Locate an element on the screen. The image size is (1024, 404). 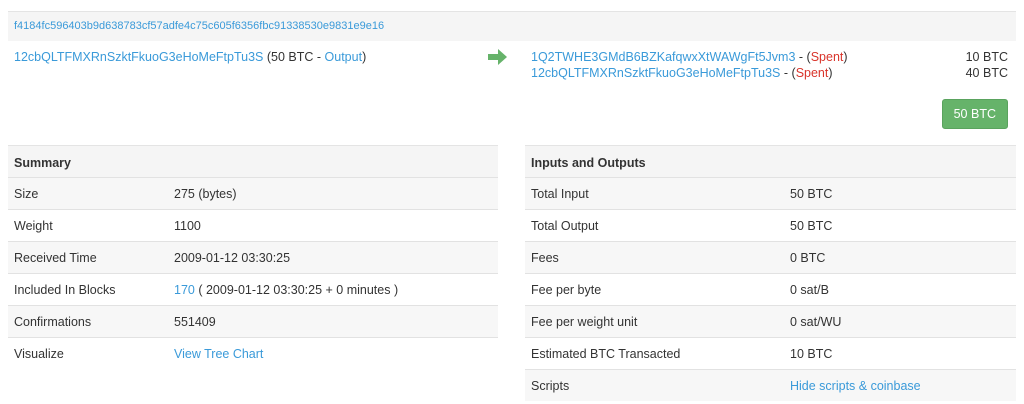
right-arrow-icon is located at coordinates (497, 57).